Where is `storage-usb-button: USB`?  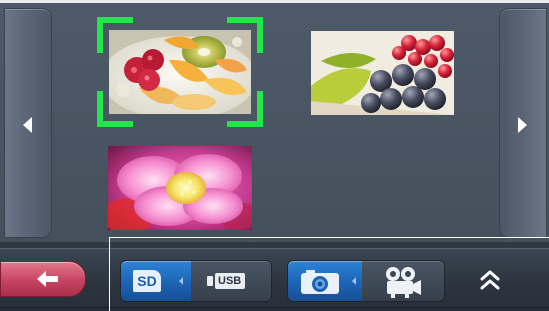 storage-usb-button: USB is located at coordinates (231, 281).